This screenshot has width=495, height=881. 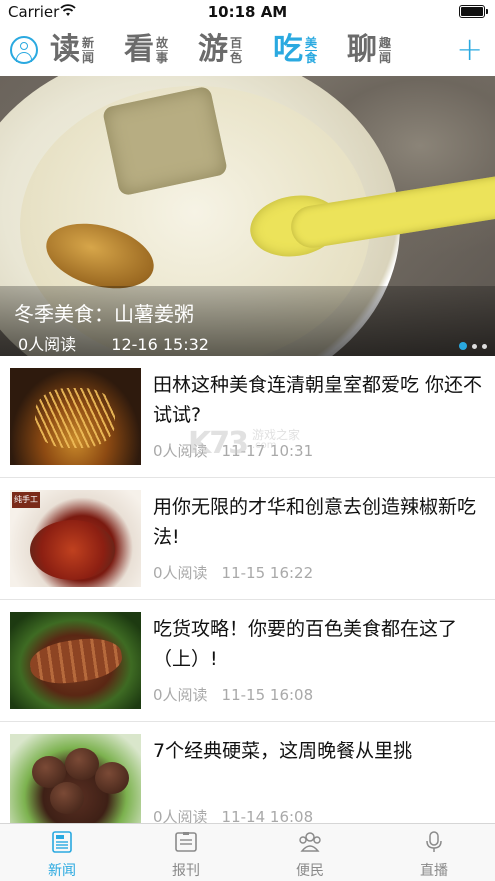 What do you see at coordinates (318, 400) in the screenshot?
I see `news-title: 田林这种美食连清朝皇室都爱吃 你还不试试?` at bounding box center [318, 400].